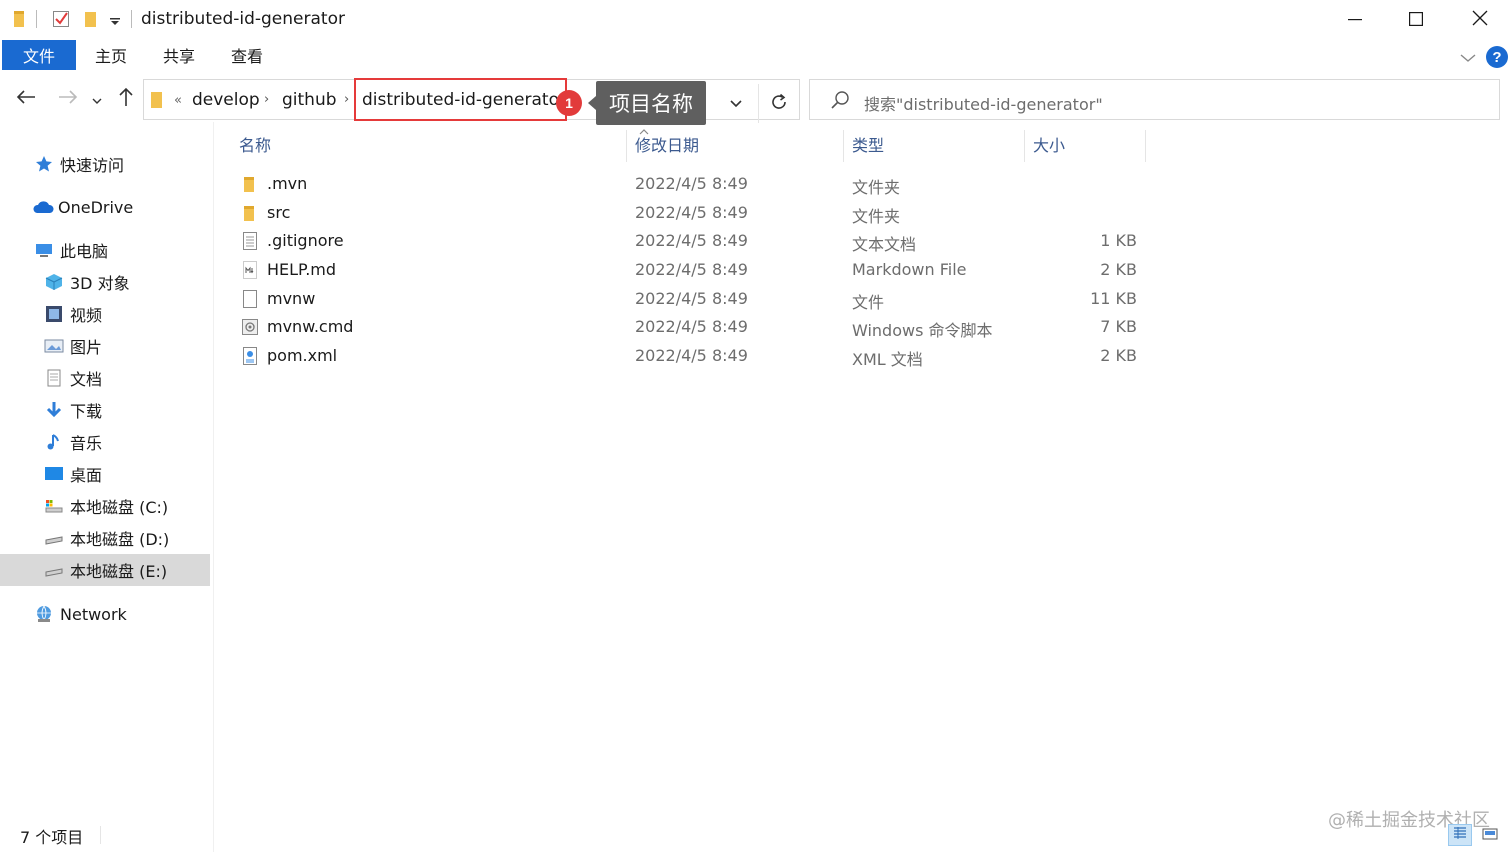 Image resolution: width=1512 pixels, height=852 pixels. Describe the element at coordinates (91, 19) in the screenshot. I see `new-folder-icon` at that location.